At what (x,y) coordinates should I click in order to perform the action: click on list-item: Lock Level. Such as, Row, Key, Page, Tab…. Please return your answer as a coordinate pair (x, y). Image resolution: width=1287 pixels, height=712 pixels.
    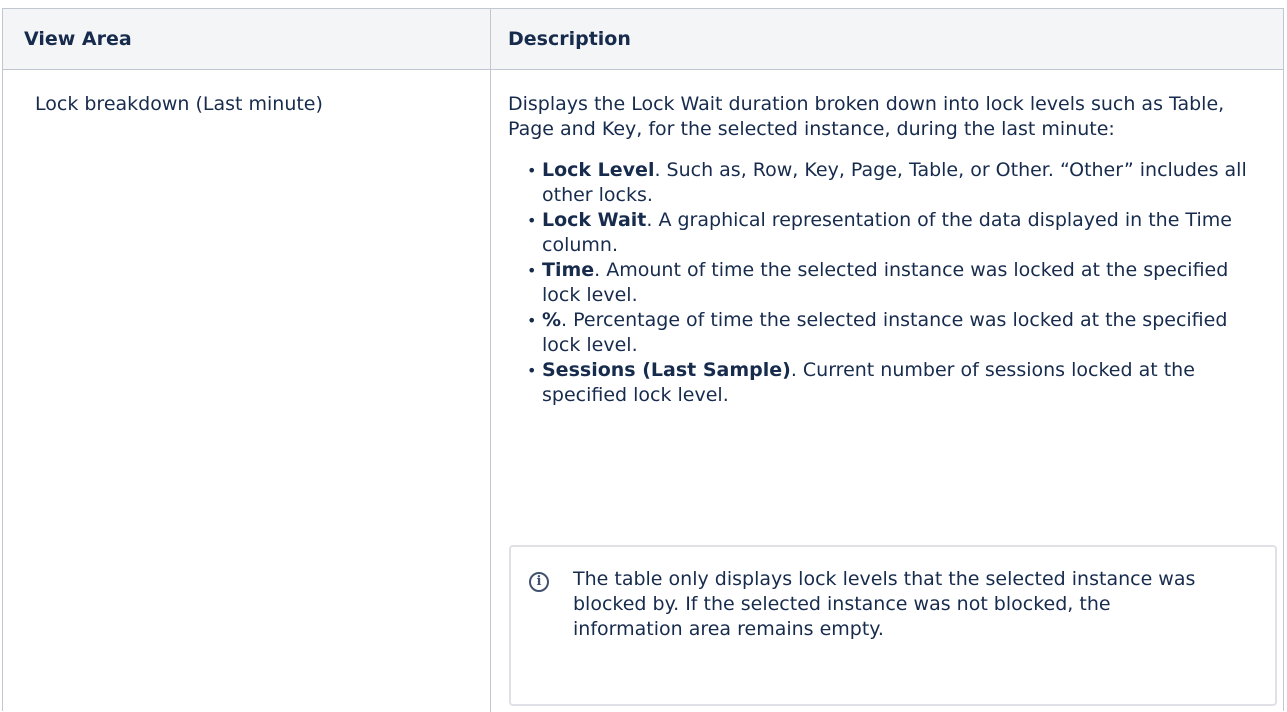
    Looking at the image, I should click on (892, 183).